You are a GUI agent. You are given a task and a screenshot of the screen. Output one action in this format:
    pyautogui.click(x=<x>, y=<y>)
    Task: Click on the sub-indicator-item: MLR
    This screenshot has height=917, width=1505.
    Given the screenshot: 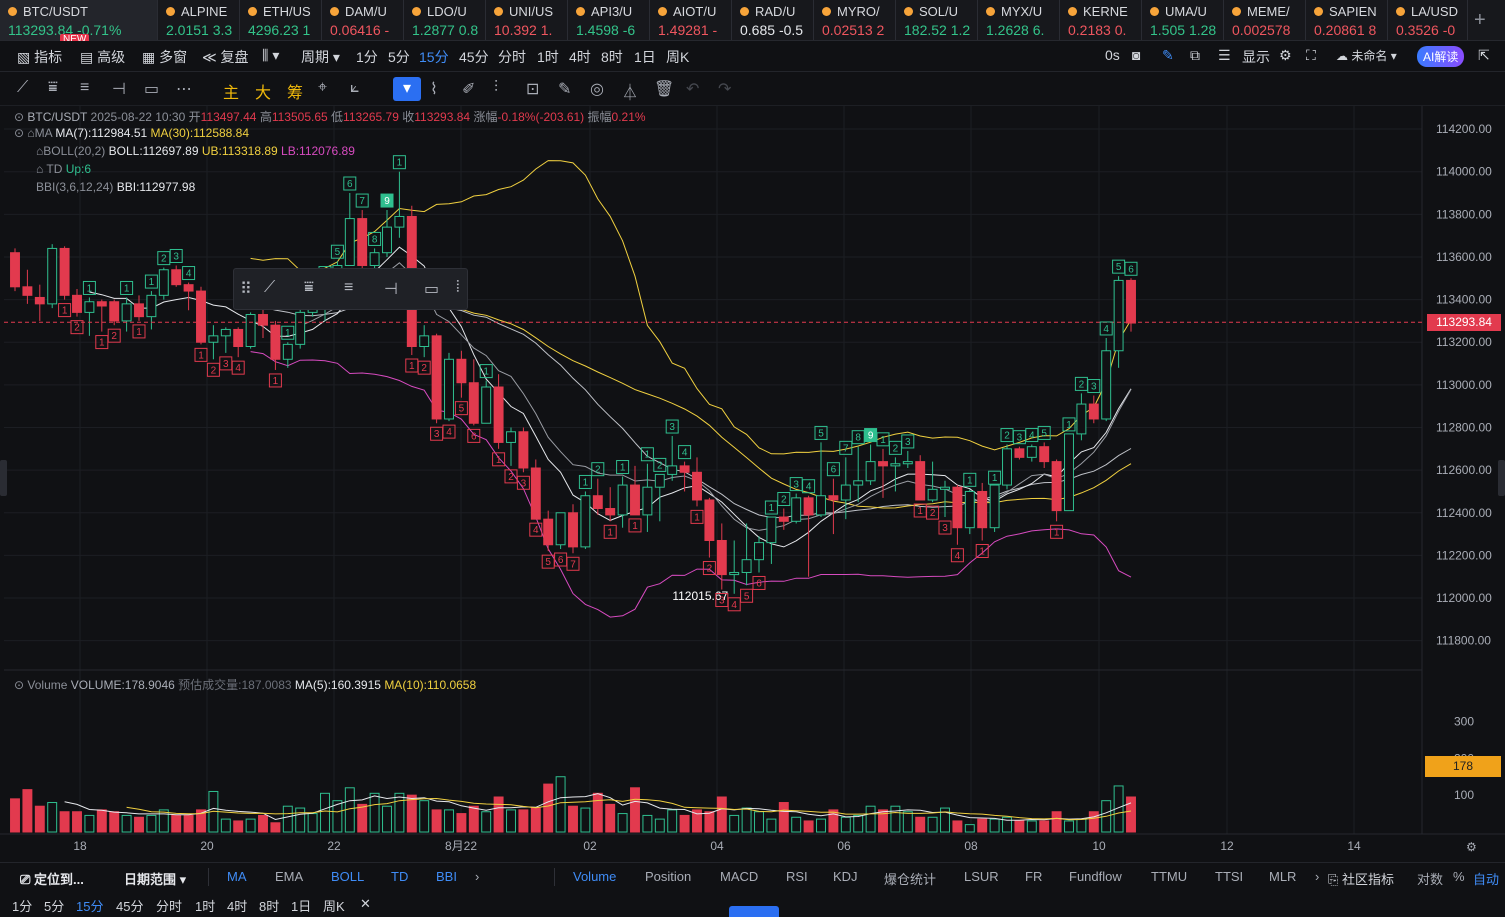 What is the action you would take?
    pyautogui.click(x=1282, y=876)
    